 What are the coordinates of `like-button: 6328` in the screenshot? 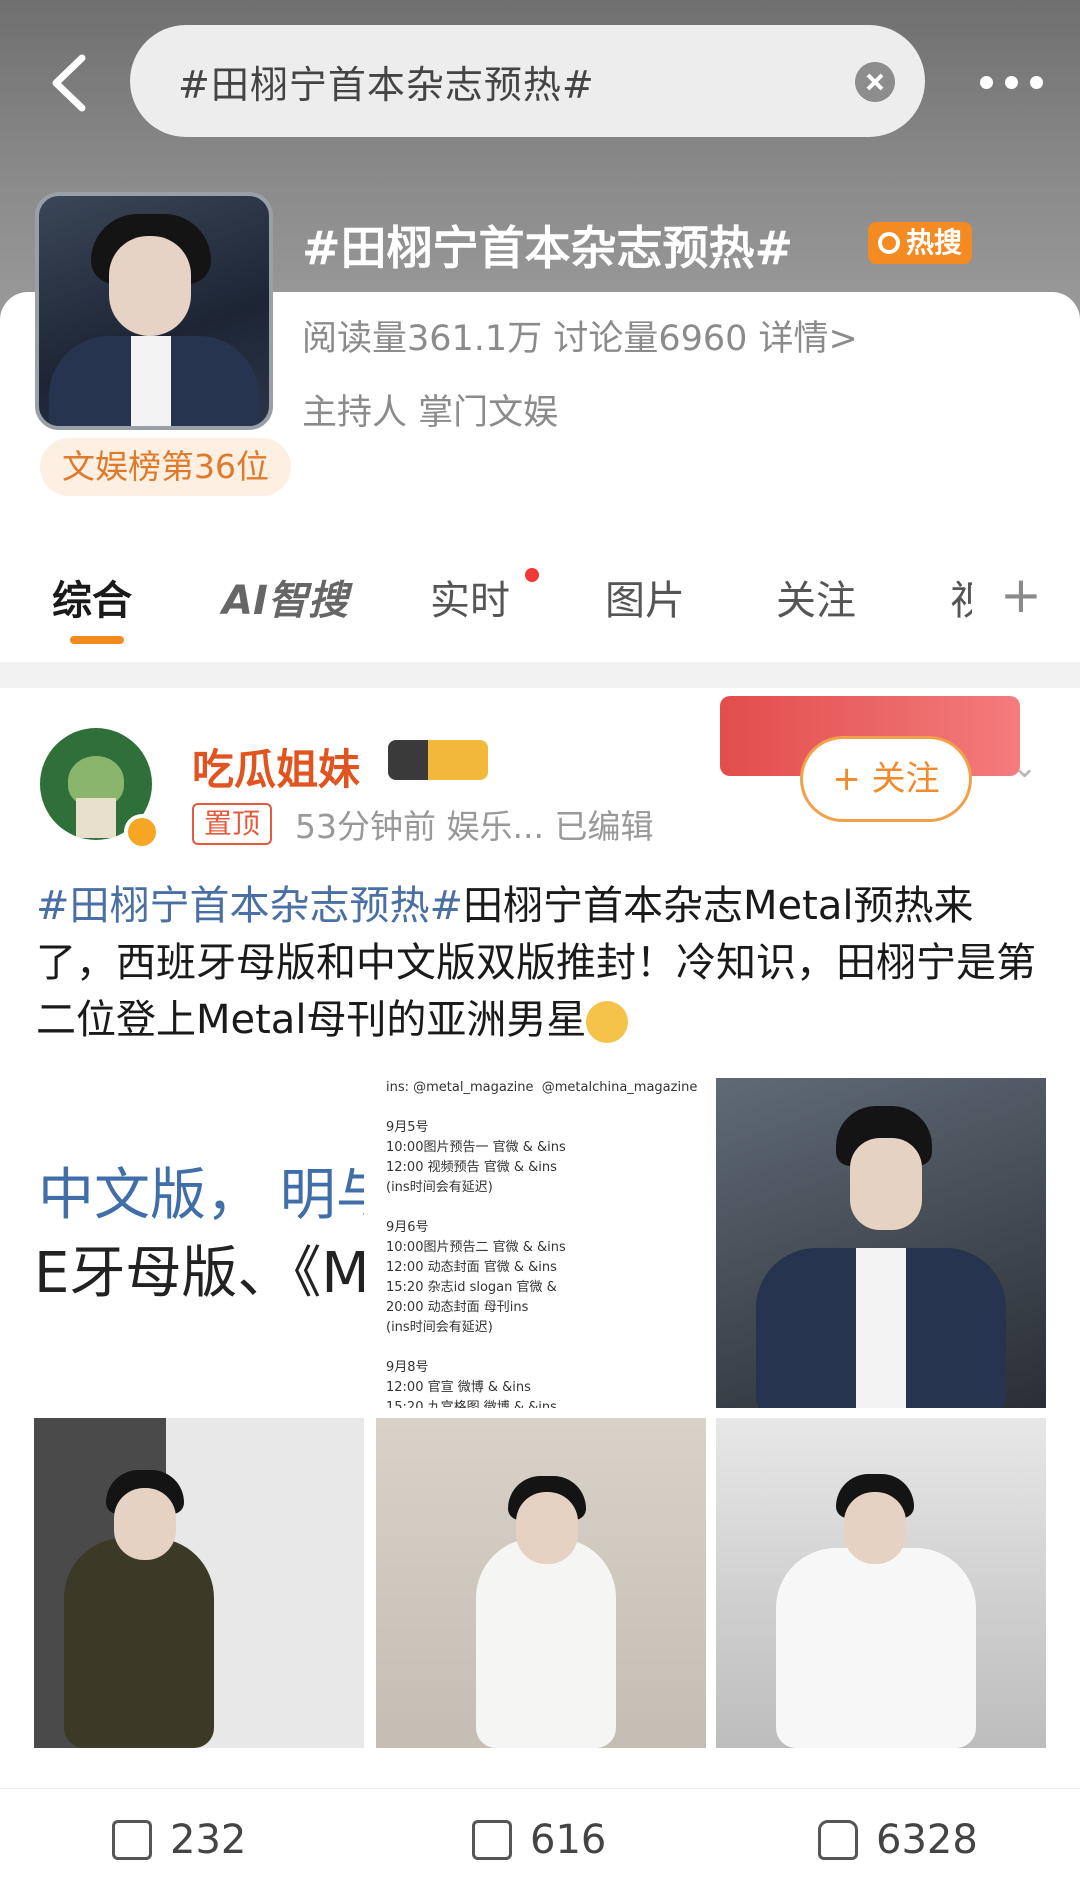 It's located at (898, 1840).